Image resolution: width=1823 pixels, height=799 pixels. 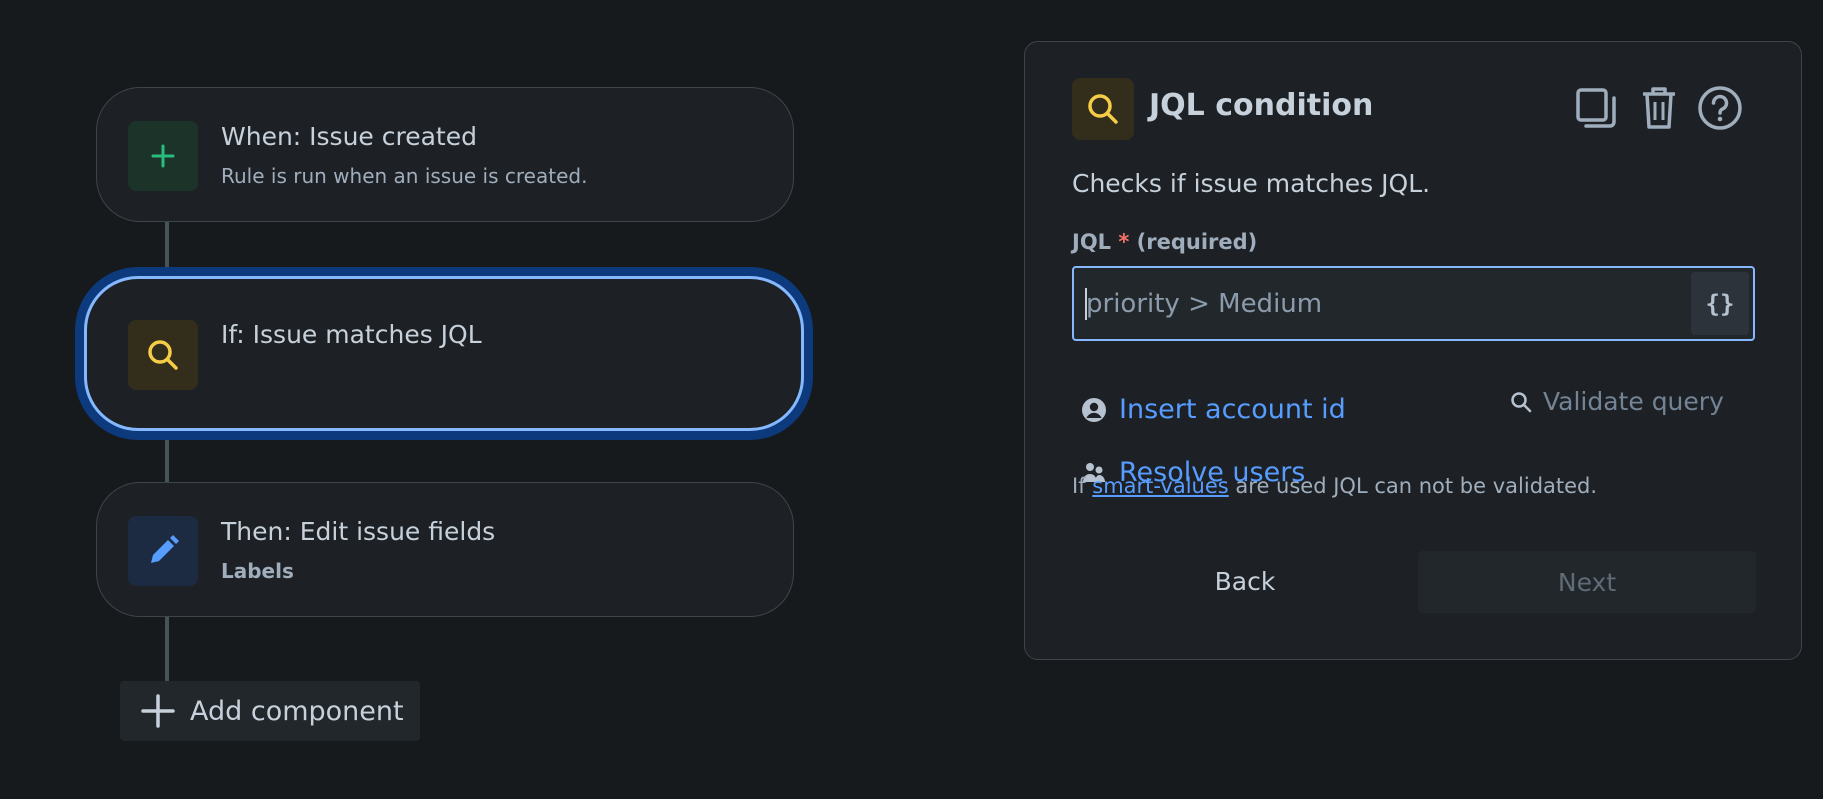 What do you see at coordinates (257, 571) in the screenshot?
I see `action-subtitle: Labels` at bounding box center [257, 571].